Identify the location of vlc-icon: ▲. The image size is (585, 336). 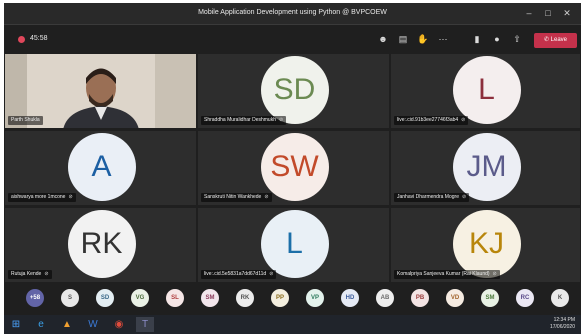
(67, 324).